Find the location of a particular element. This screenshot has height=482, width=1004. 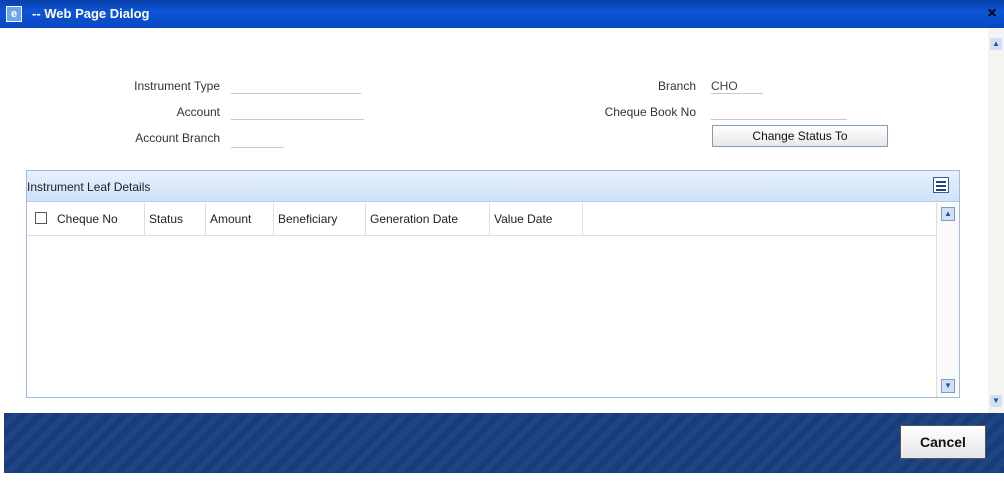

scroll-up-icon: ▲ is located at coordinates (948, 214).